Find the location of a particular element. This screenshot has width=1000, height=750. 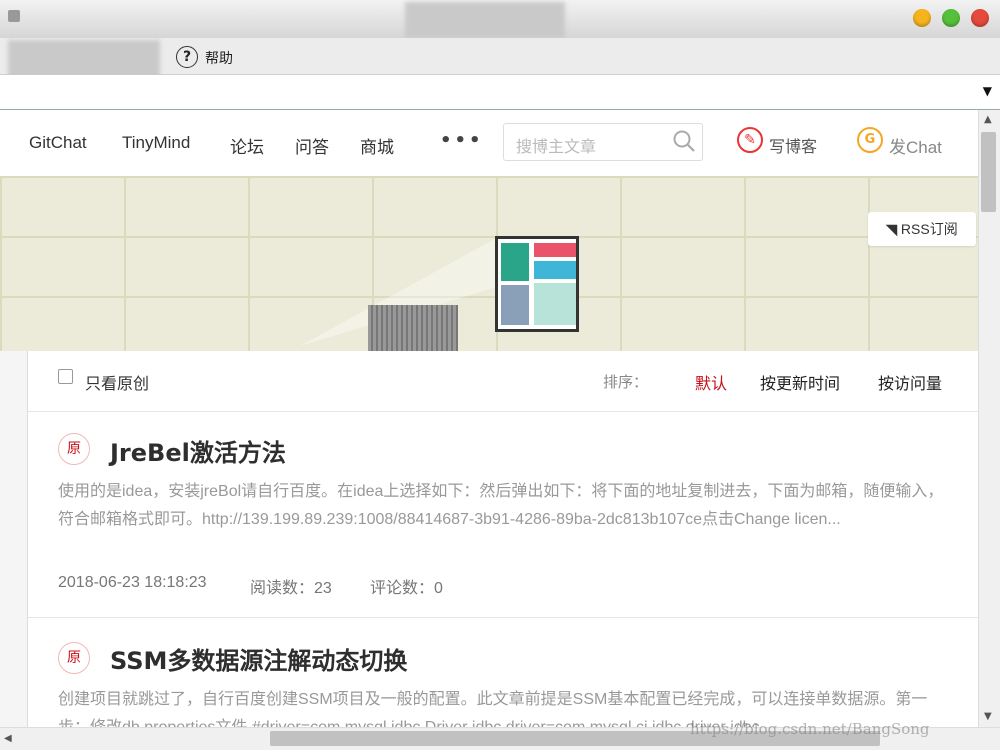

rss-subscribe-button: ◥ RSS订阅 is located at coordinates (922, 229).